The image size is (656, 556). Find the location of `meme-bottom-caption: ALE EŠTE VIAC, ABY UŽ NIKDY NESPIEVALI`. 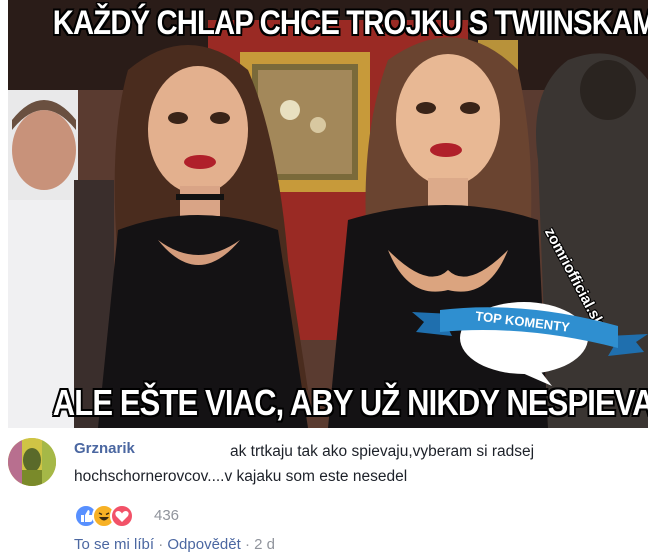

meme-bottom-caption: ALE EŠTE VIAC, ABY UŽ NIKDY NESPIEVALI is located at coordinates (350, 402).